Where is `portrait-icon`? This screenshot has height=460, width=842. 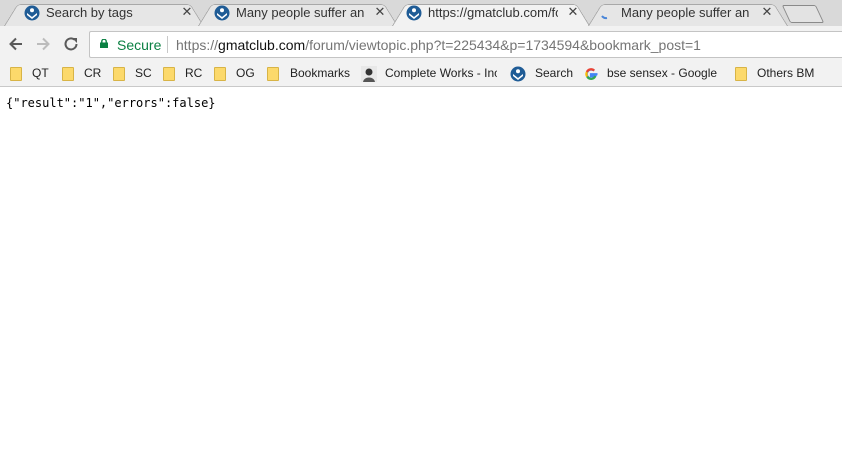
portrait-icon is located at coordinates (369, 74).